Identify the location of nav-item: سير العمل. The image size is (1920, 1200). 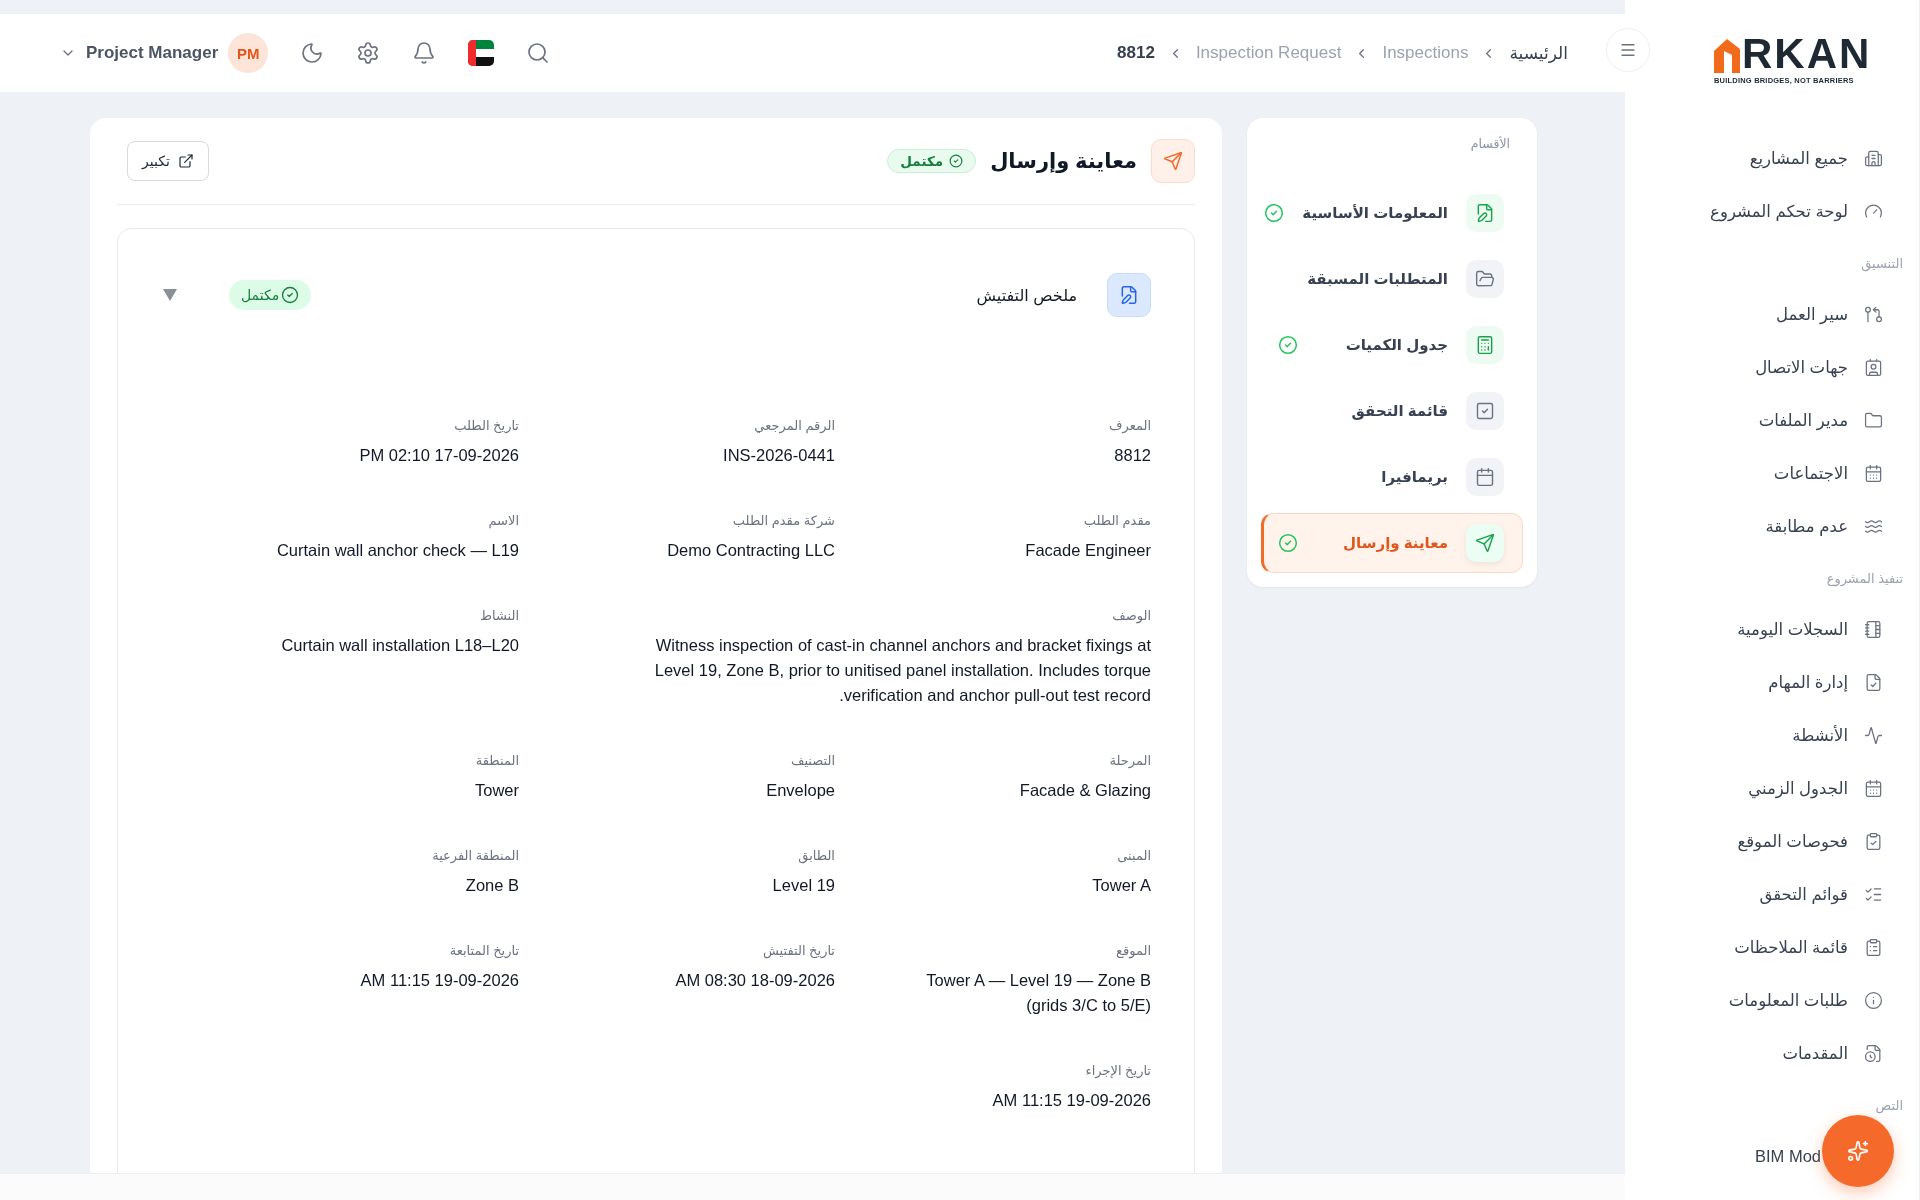
(1772, 314).